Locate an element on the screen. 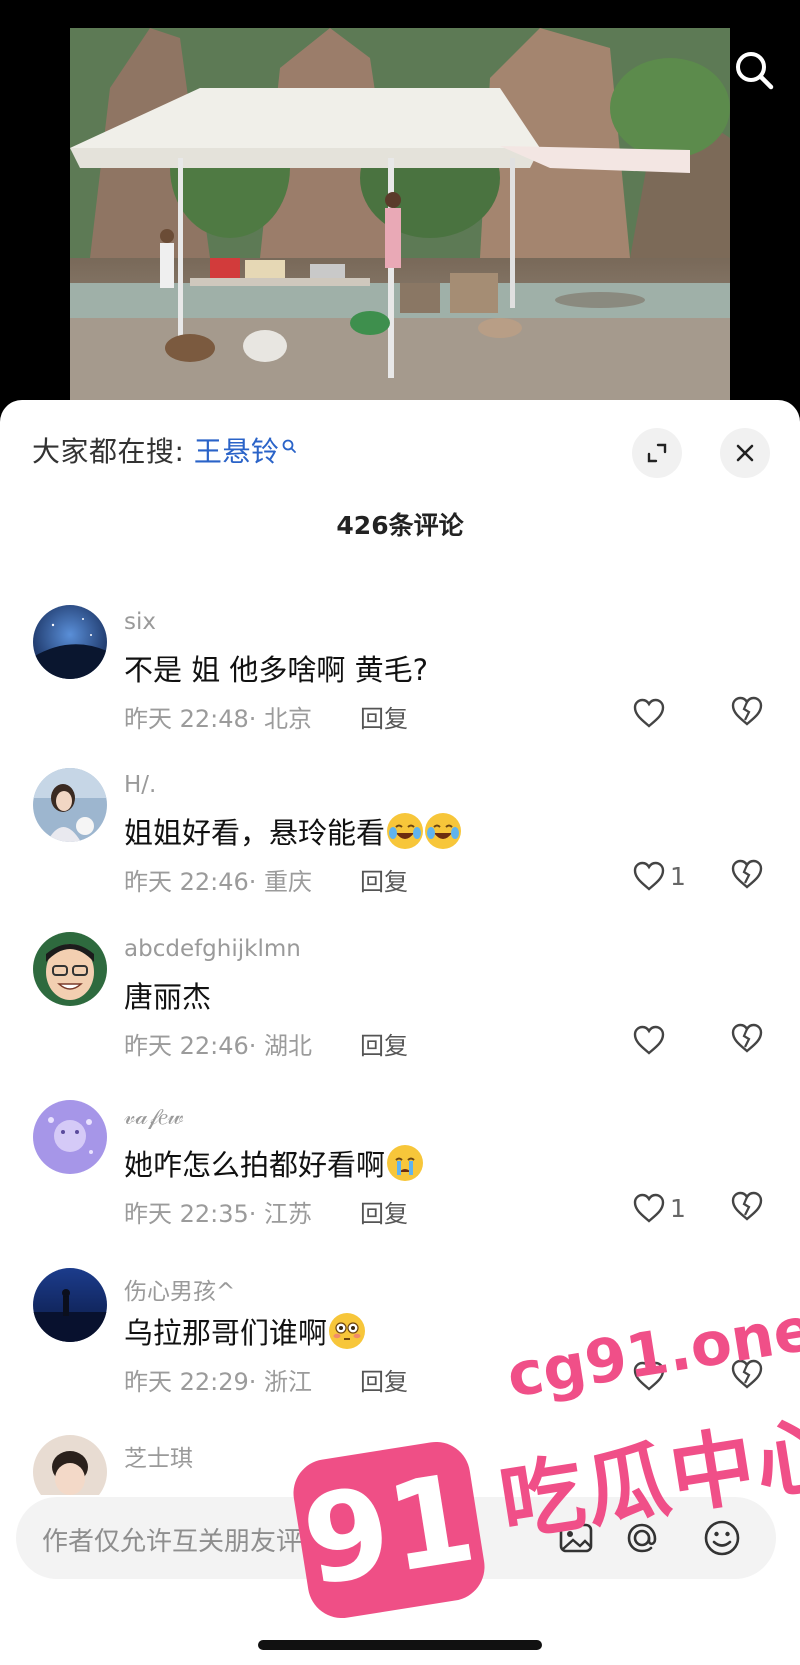 This screenshot has width=800, height=1665. close-button is located at coordinates (745, 453).